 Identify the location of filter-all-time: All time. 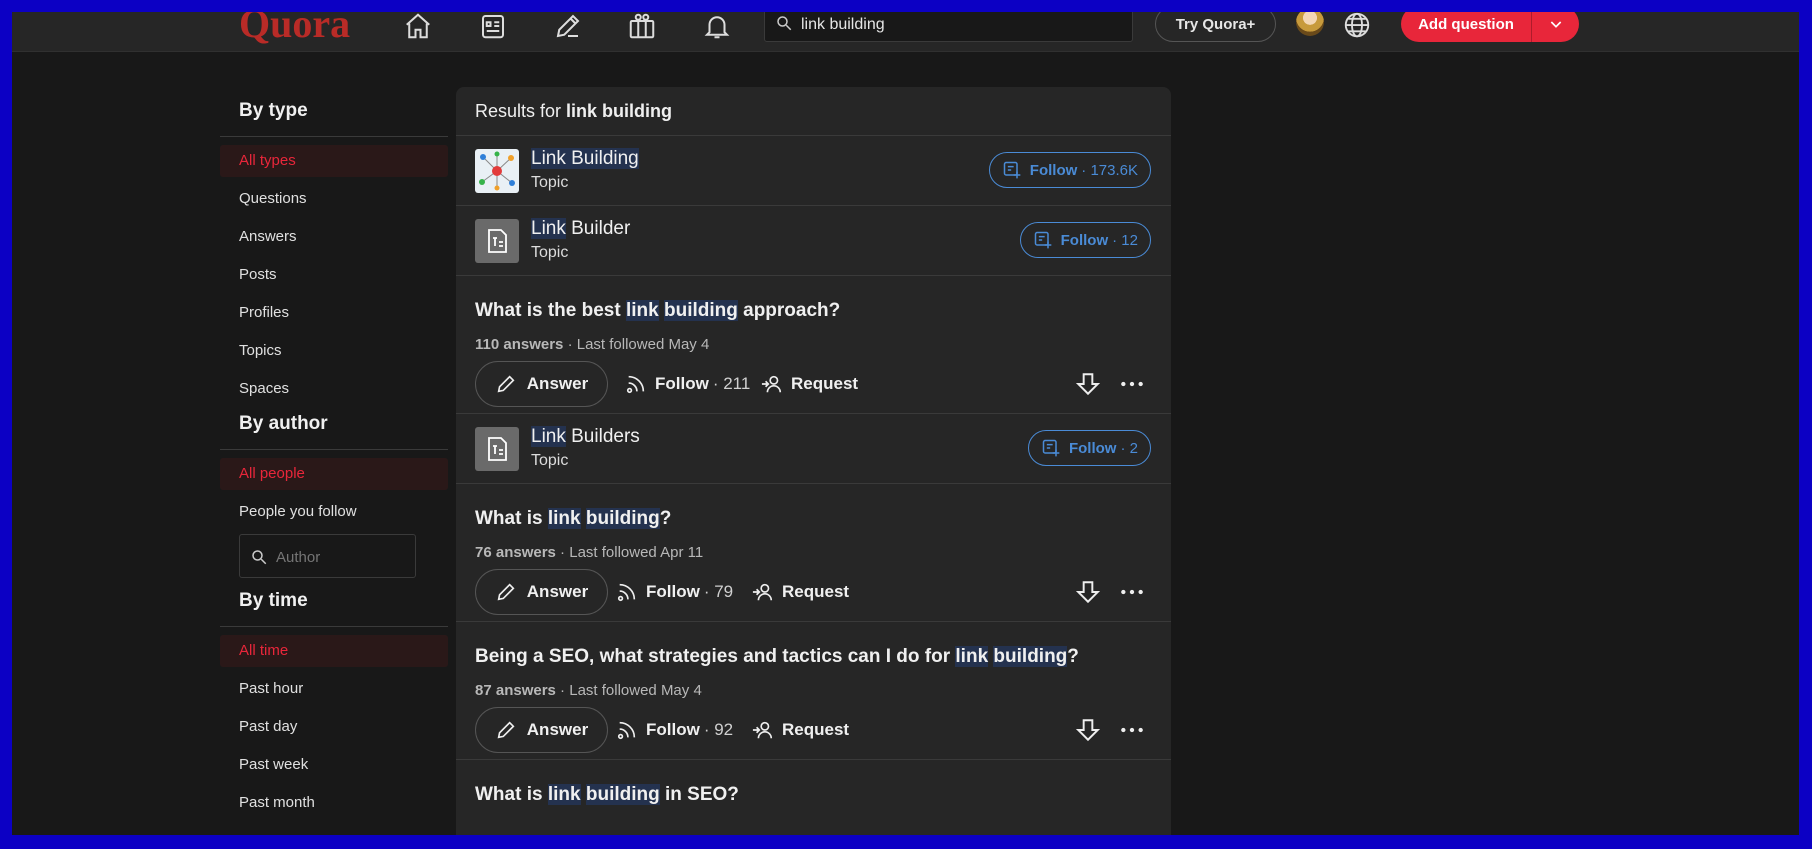
(334, 651).